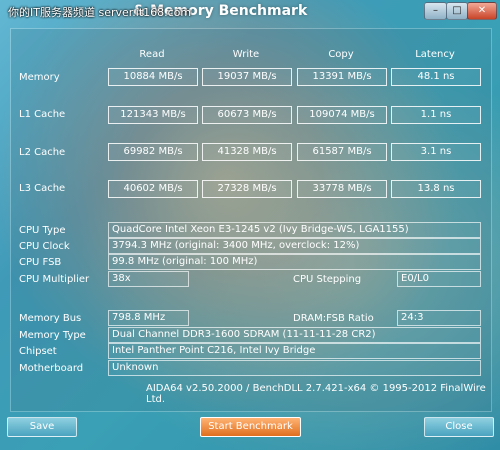 This screenshot has width=500, height=450. Describe the element at coordinates (436, 189) in the screenshot. I see `l3-latency: 13.8 ns` at that location.